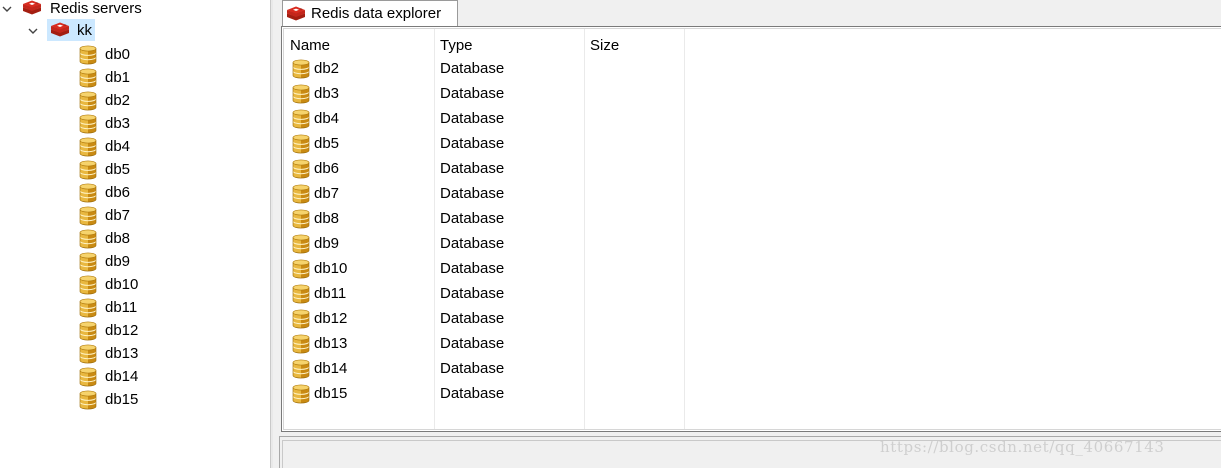 The height and width of the screenshot is (468, 1221). I want to click on database-label: db4, so click(118, 146).